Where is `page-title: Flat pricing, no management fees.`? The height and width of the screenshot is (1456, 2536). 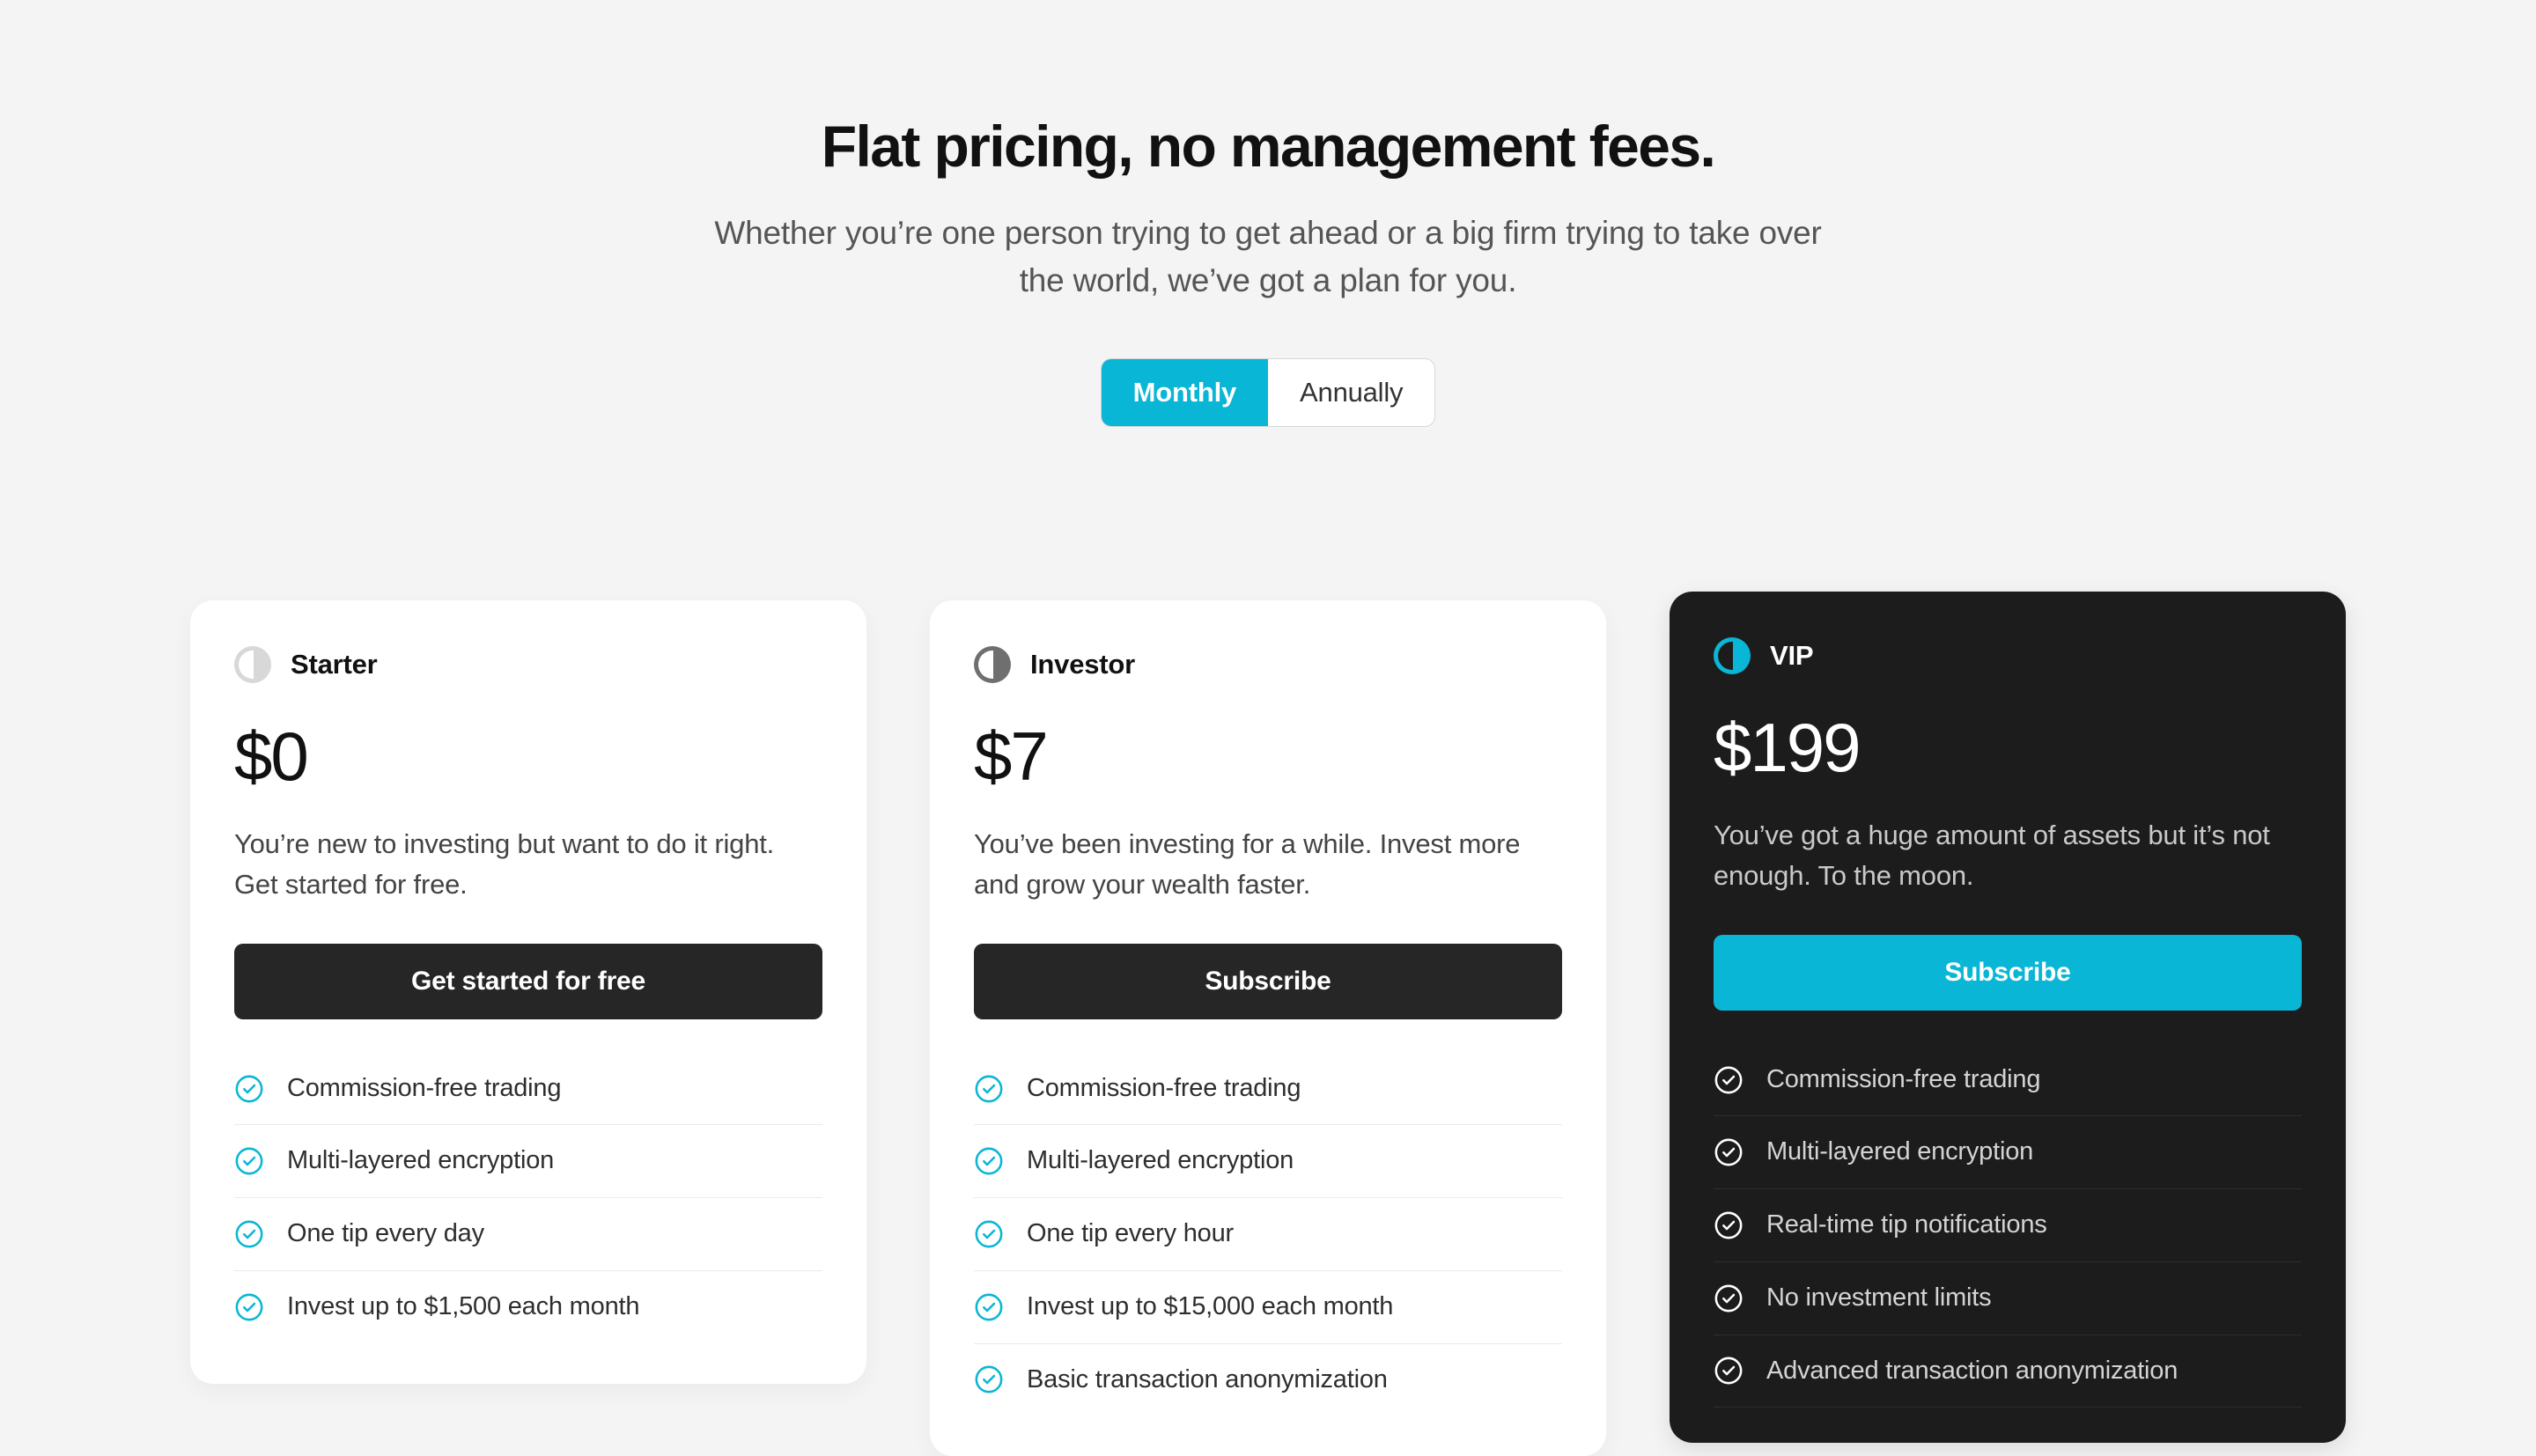 page-title: Flat pricing, no management fees. is located at coordinates (1268, 146).